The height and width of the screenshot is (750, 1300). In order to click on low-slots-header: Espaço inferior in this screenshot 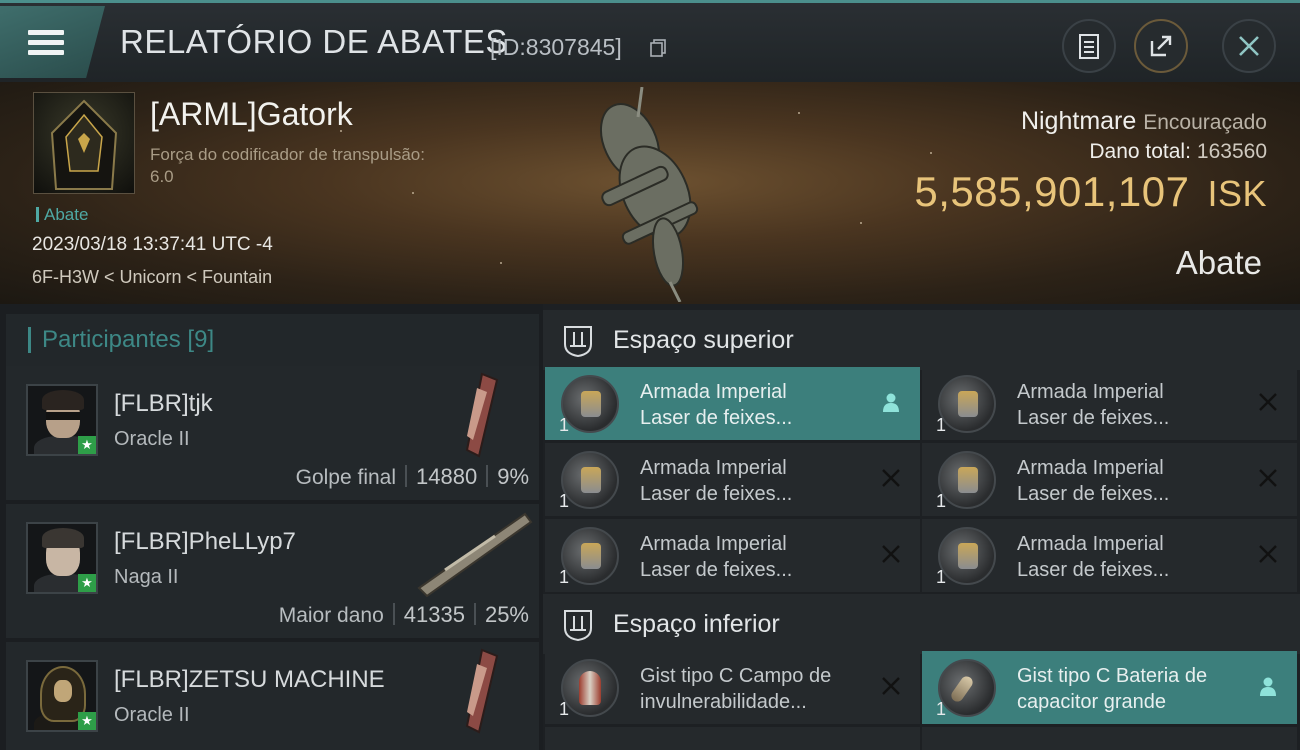, I will do `click(921, 624)`.